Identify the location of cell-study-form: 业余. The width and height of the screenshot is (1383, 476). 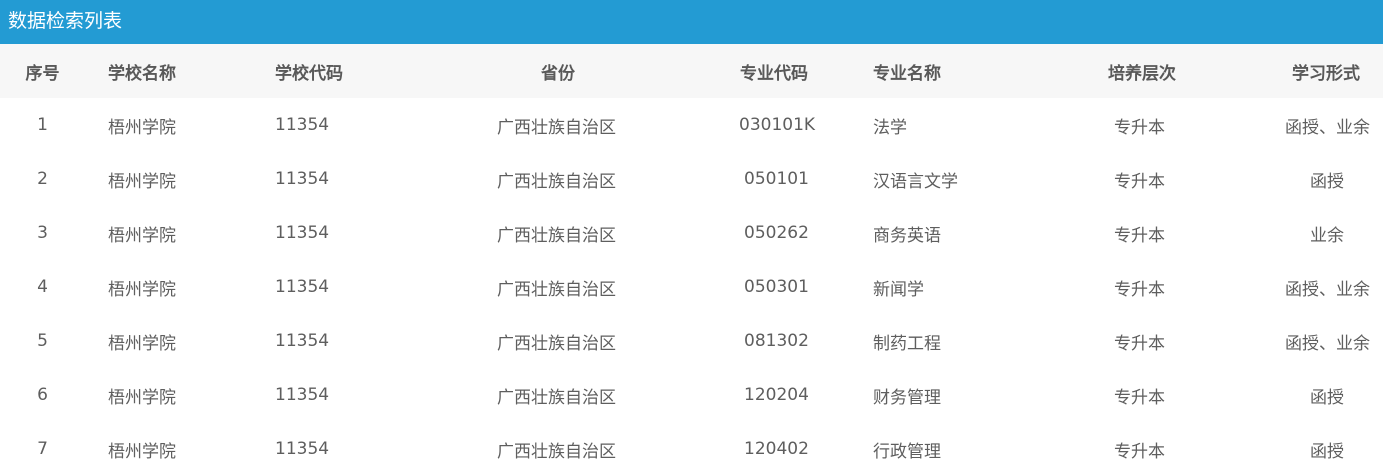
(1327, 235).